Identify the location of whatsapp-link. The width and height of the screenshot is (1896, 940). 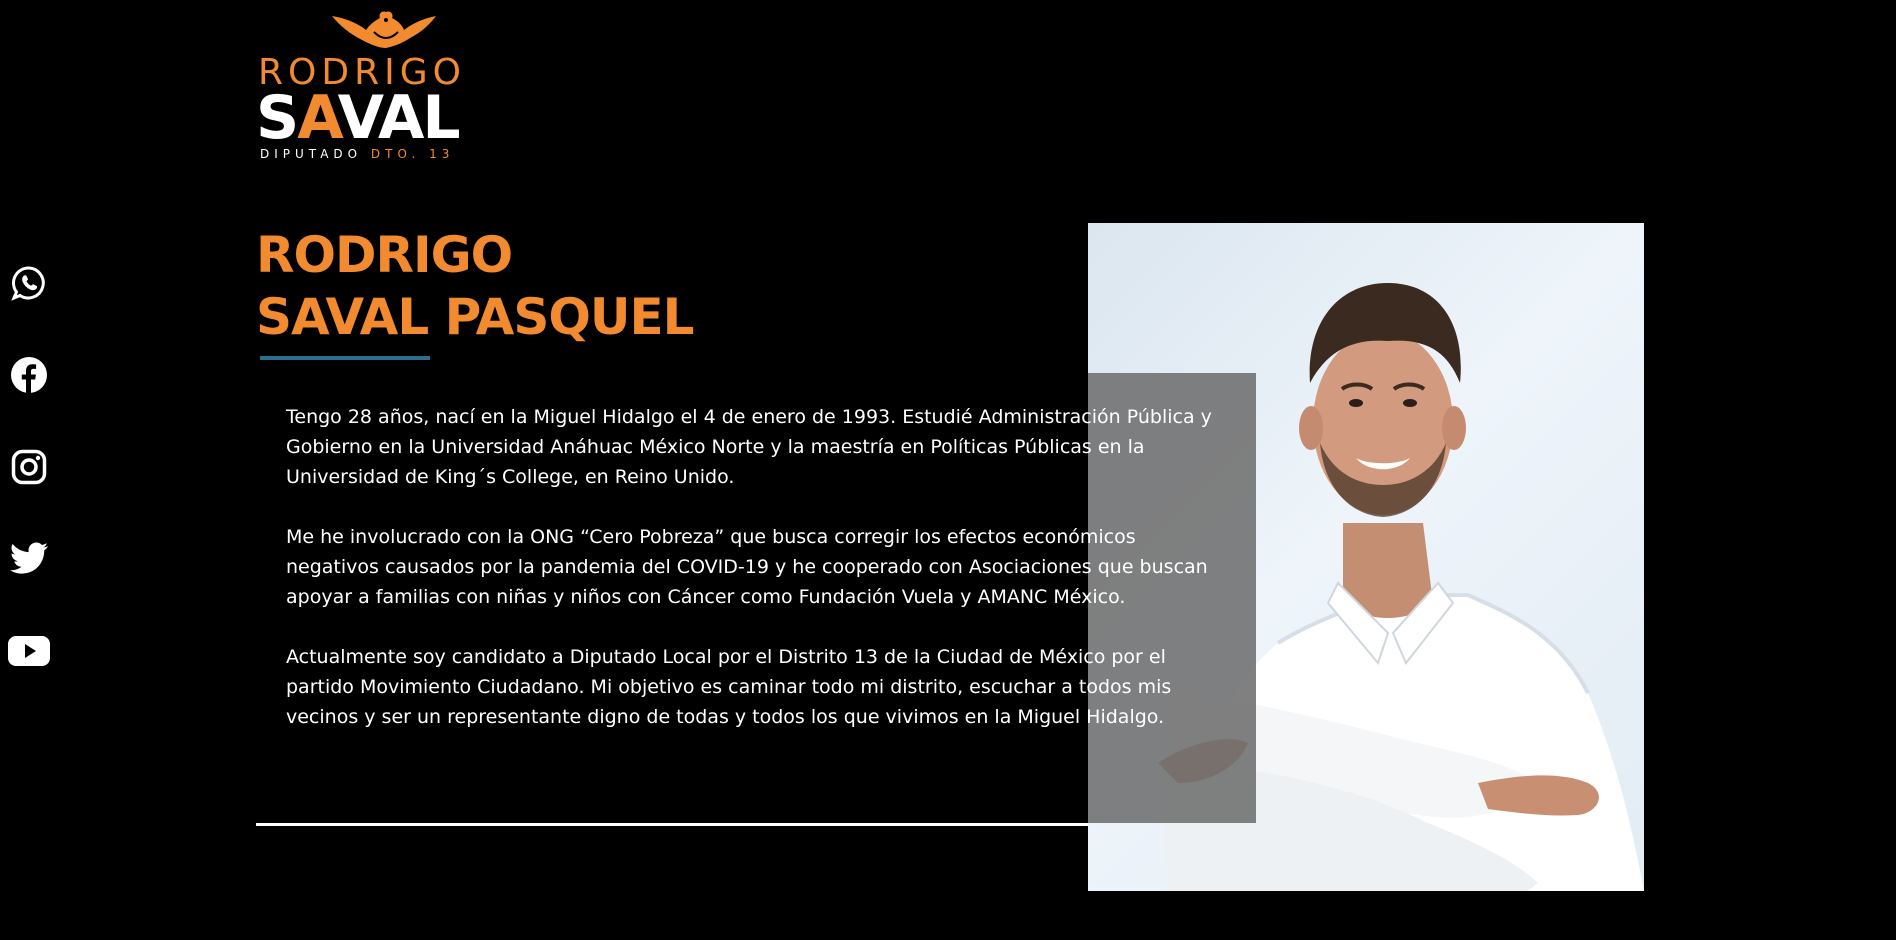
(29, 283).